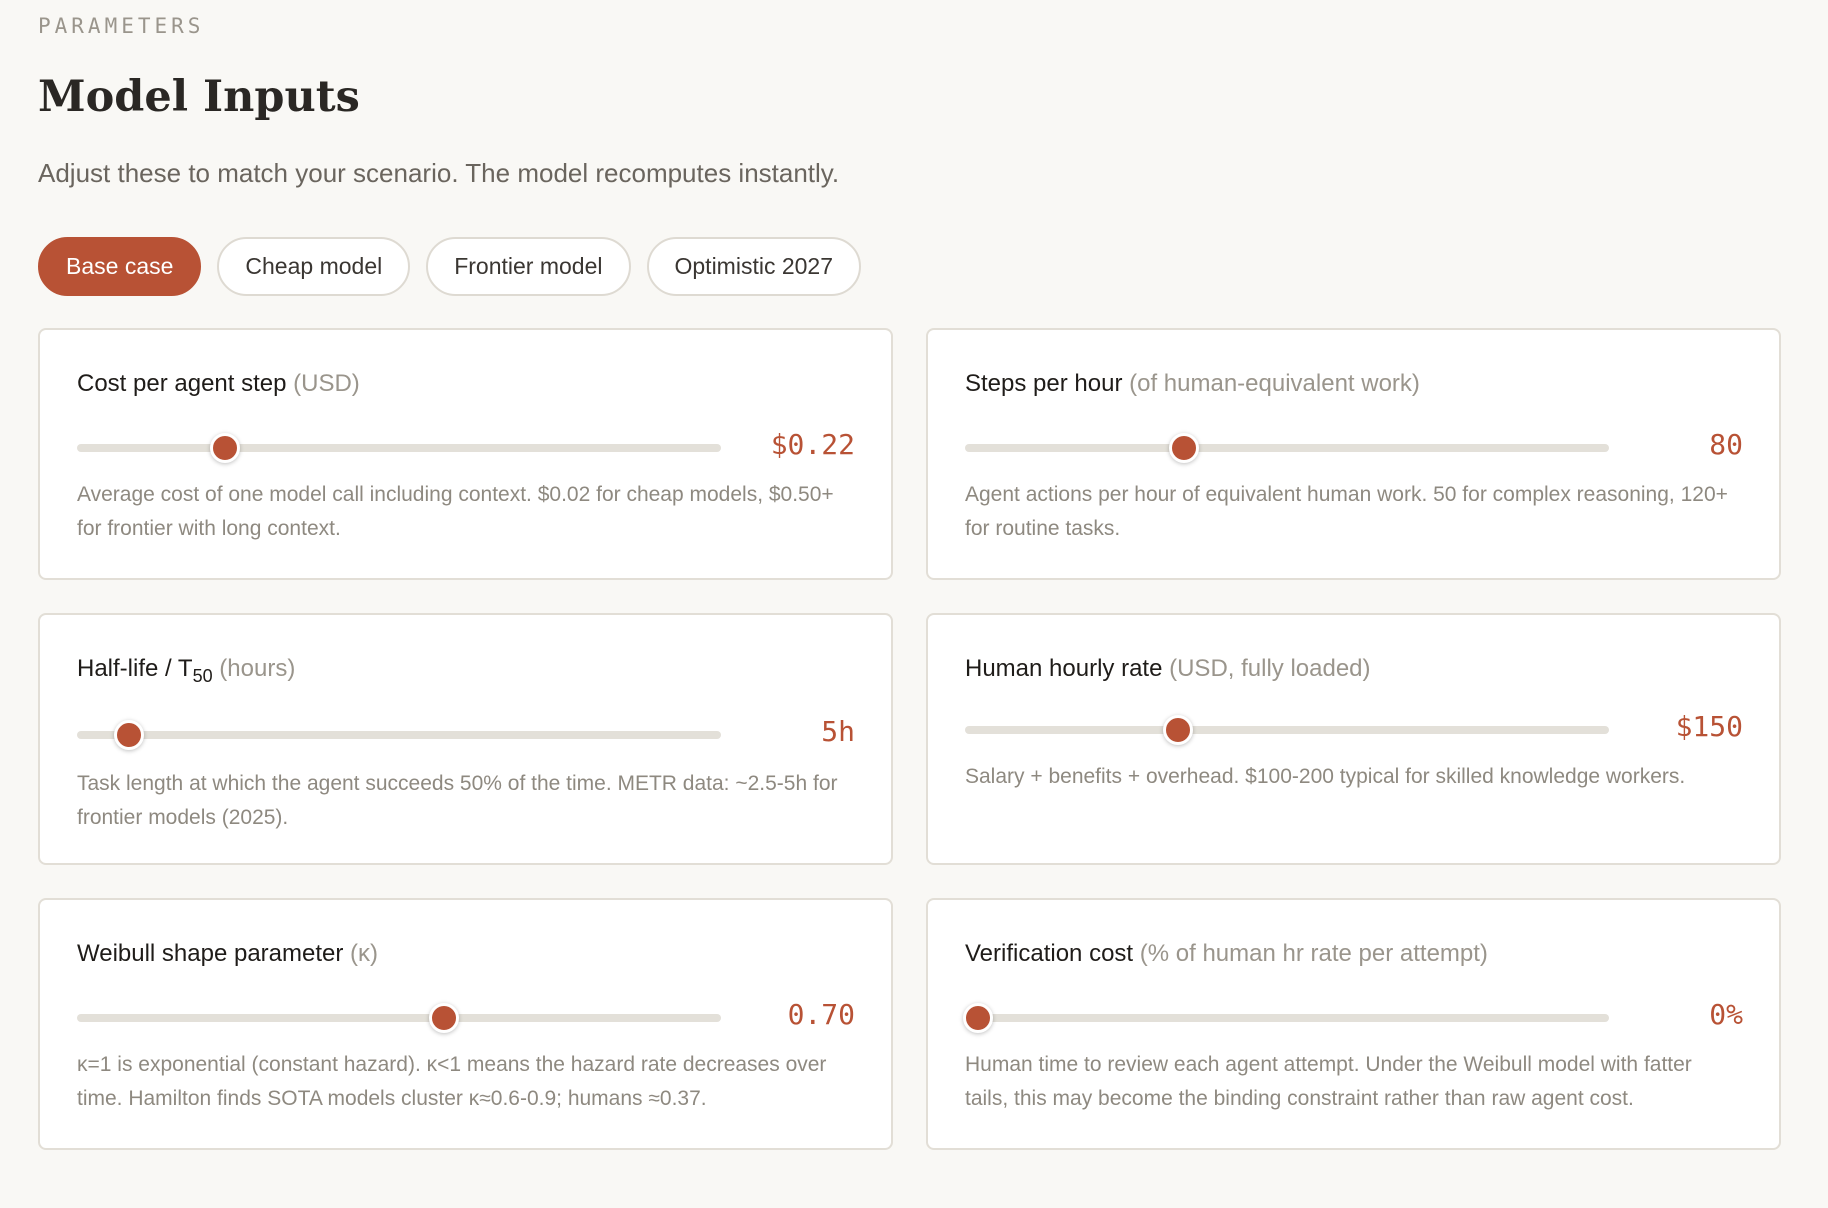  I want to click on preset-frontier-model-button: Frontier model, so click(528, 266).